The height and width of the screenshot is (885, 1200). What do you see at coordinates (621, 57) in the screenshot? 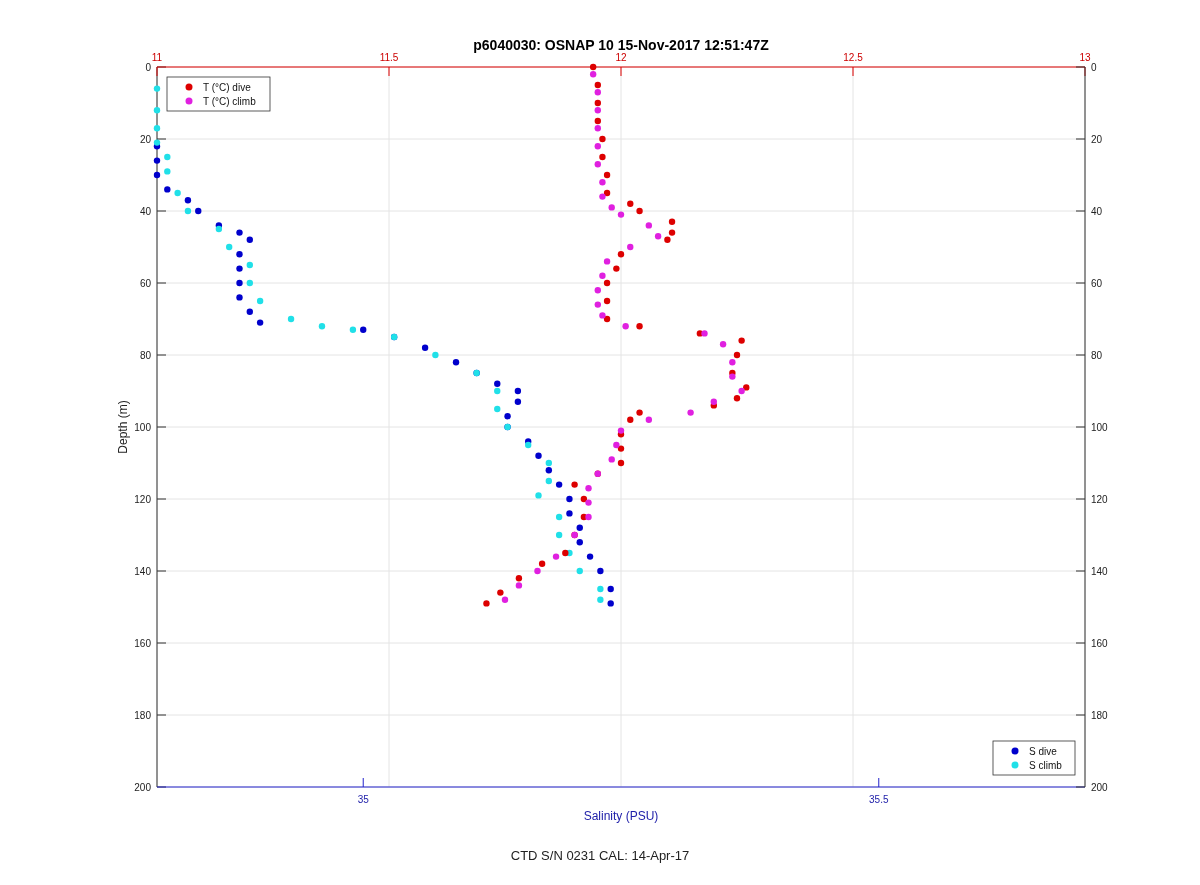
I see `tick-label: 12` at bounding box center [621, 57].